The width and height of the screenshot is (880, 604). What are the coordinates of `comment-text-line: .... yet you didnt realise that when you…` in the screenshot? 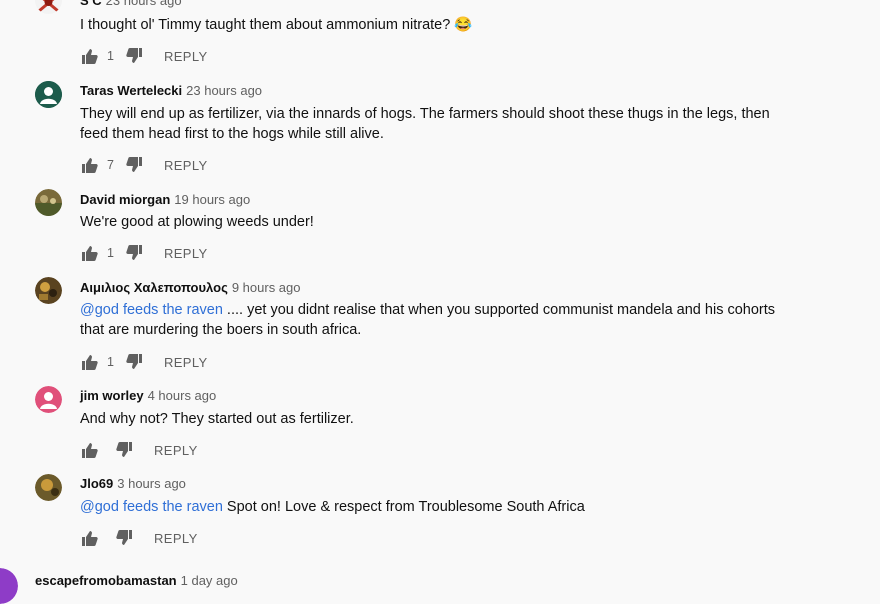 It's located at (499, 310).